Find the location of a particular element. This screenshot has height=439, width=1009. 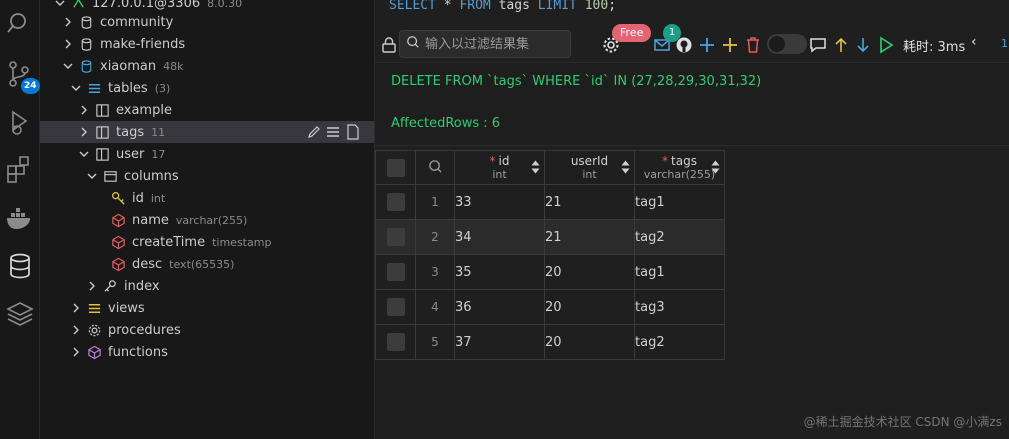

run-debug-icon is located at coordinates (20, 122).